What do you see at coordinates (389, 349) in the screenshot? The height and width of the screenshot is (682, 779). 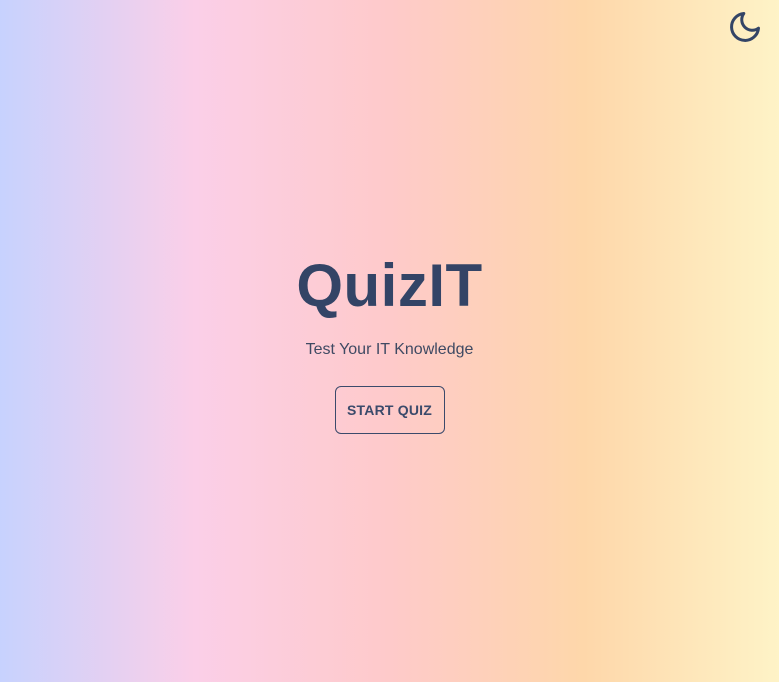 I see `app-subtitle: Test Your IT Knowledge` at bounding box center [389, 349].